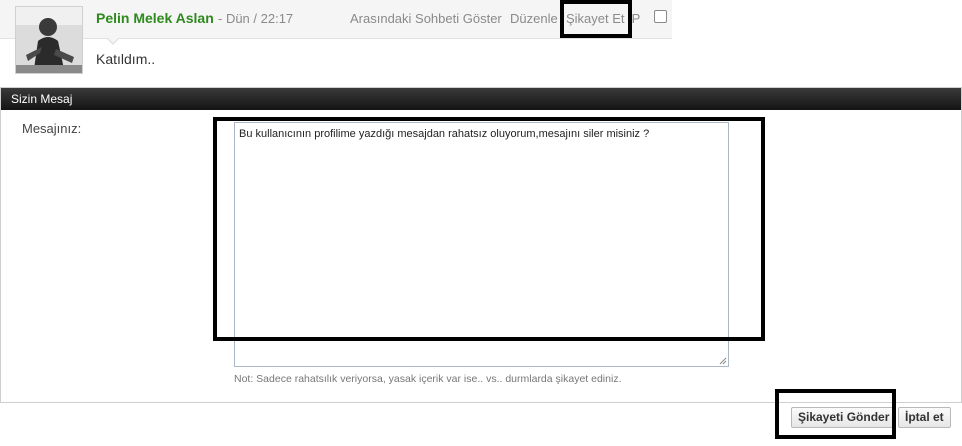  What do you see at coordinates (113, 40) in the screenshot?
I see `bubble-notch-inner` at bounding box center [113, 40].